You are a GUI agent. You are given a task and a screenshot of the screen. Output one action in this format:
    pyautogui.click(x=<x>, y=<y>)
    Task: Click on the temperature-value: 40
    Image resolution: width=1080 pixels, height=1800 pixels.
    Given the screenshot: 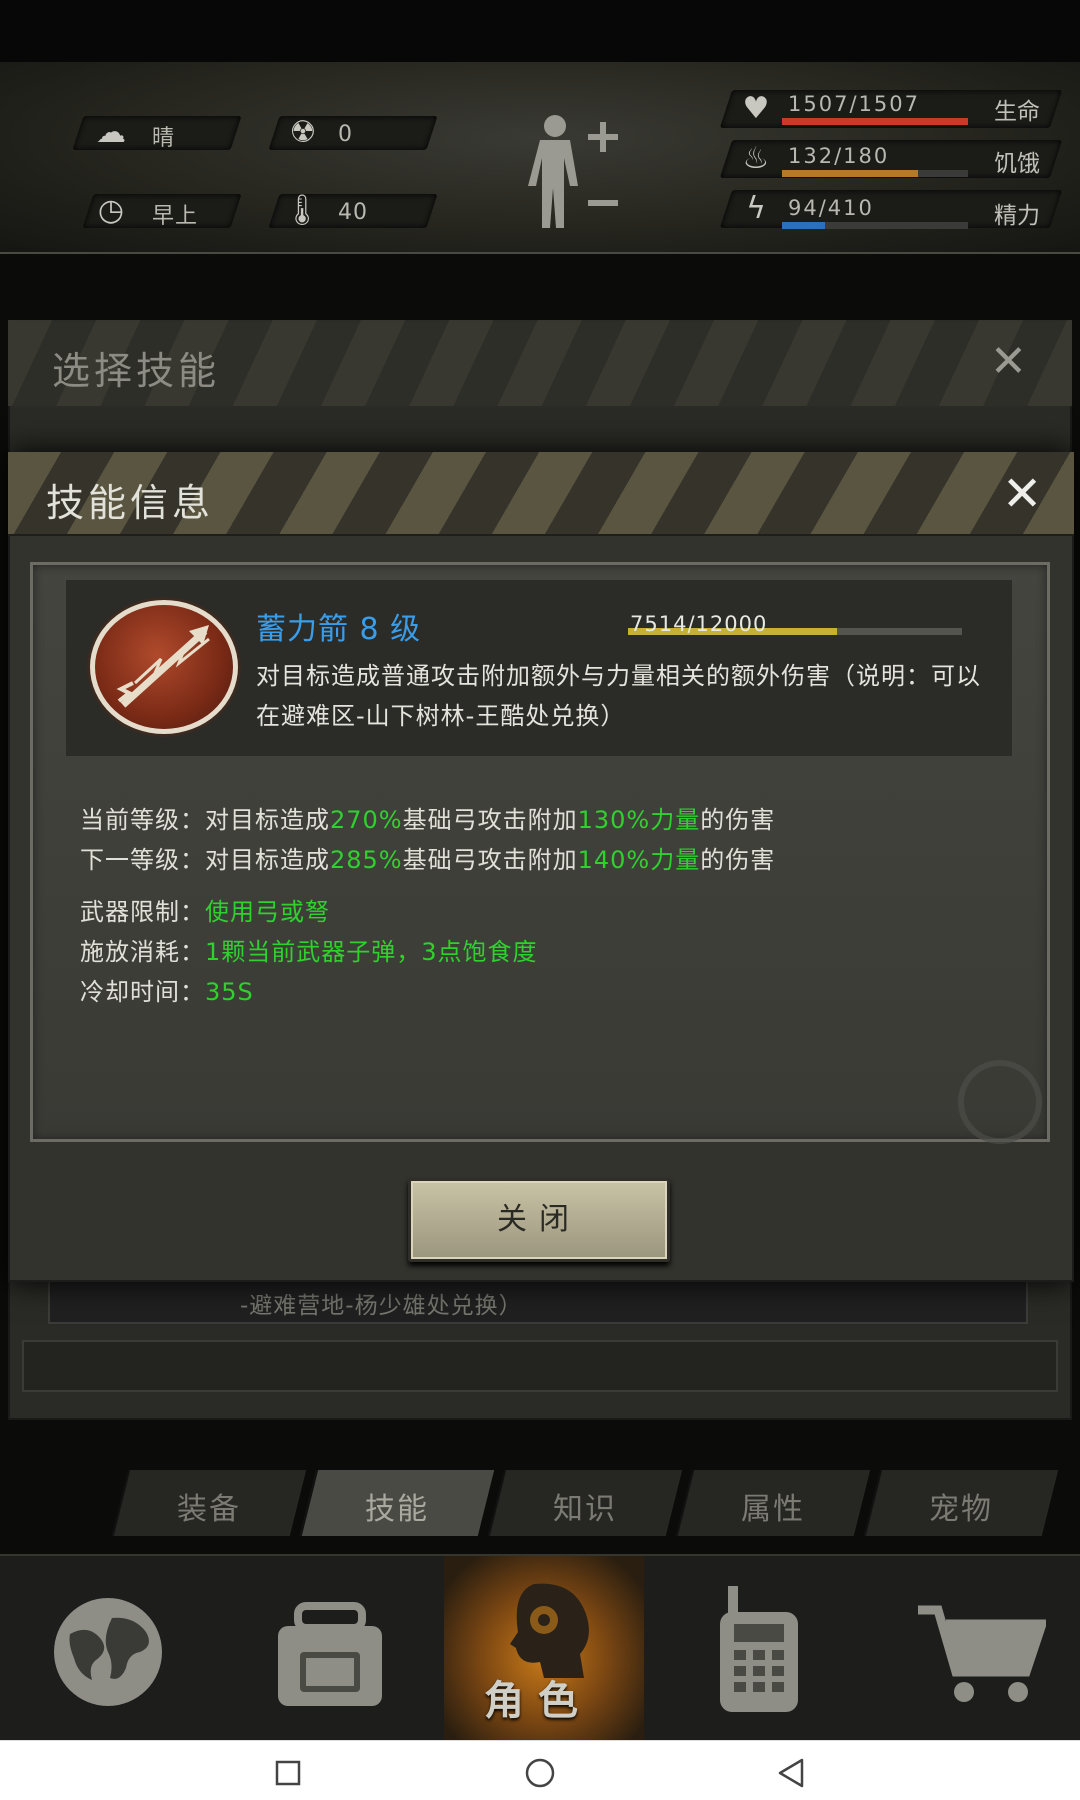 What is the action you would take?
    pyautogui.click(x=353, y=212)
    